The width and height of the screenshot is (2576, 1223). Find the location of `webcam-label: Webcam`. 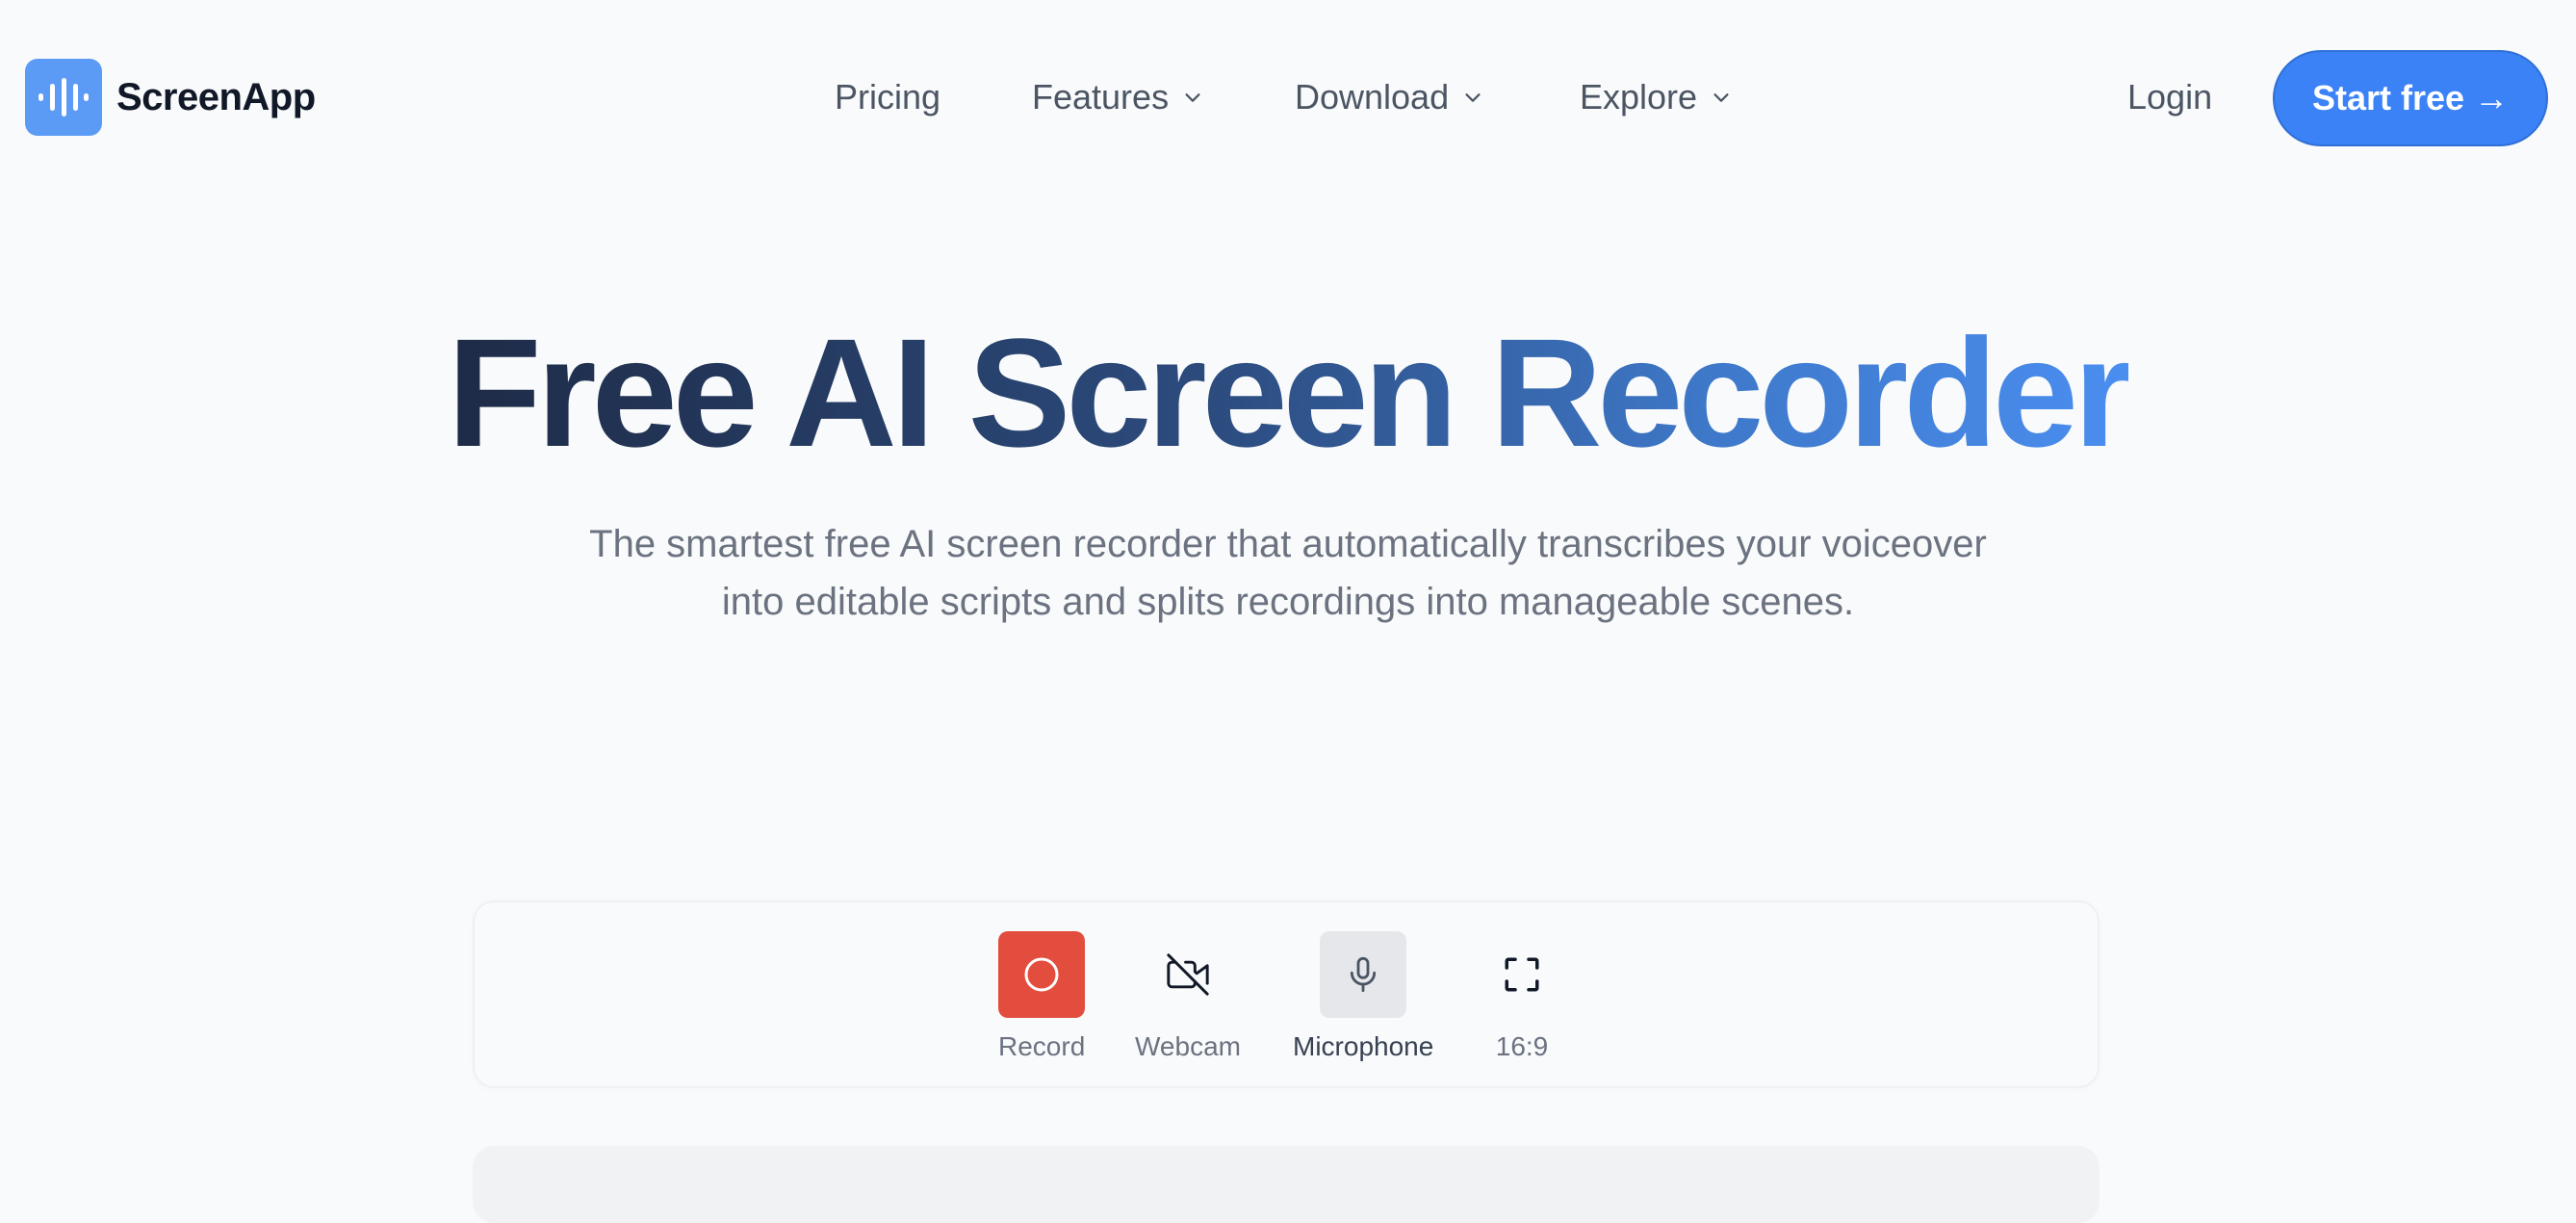

webcam-label: Webcam is located at coordinates (1188, 1046).